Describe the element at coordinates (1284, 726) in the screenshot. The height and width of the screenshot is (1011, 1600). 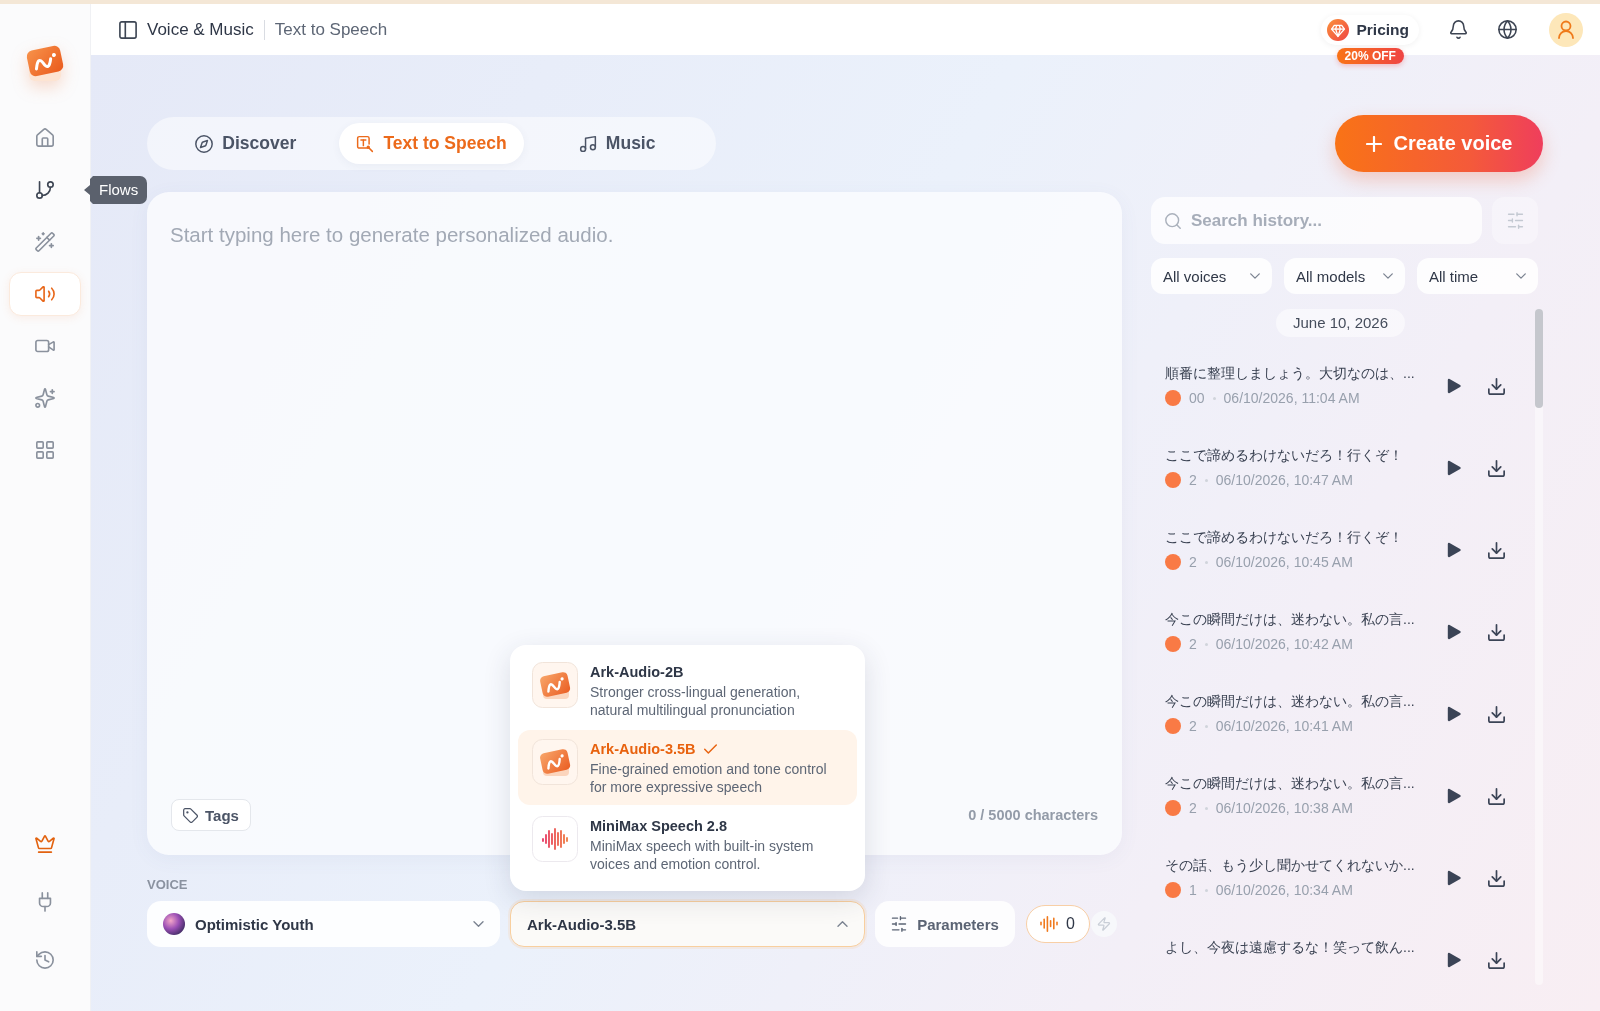
I see `history-item-time: 06/10/2026, 10:41 AM` at that location.